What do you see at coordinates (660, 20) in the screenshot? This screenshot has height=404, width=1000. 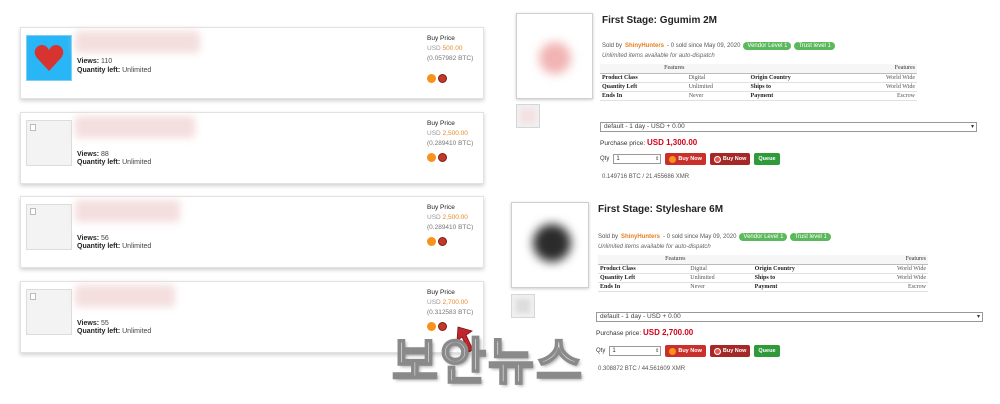 I see `product-title: First Stage: Ggumim 2M` at bounding box center [660, 20].